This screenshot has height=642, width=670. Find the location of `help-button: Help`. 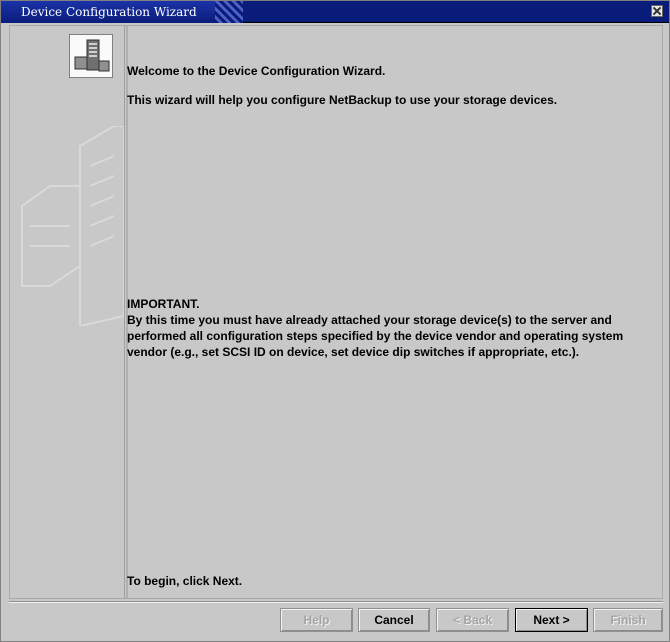

help-button: Help is located at coordinates (316, 620).